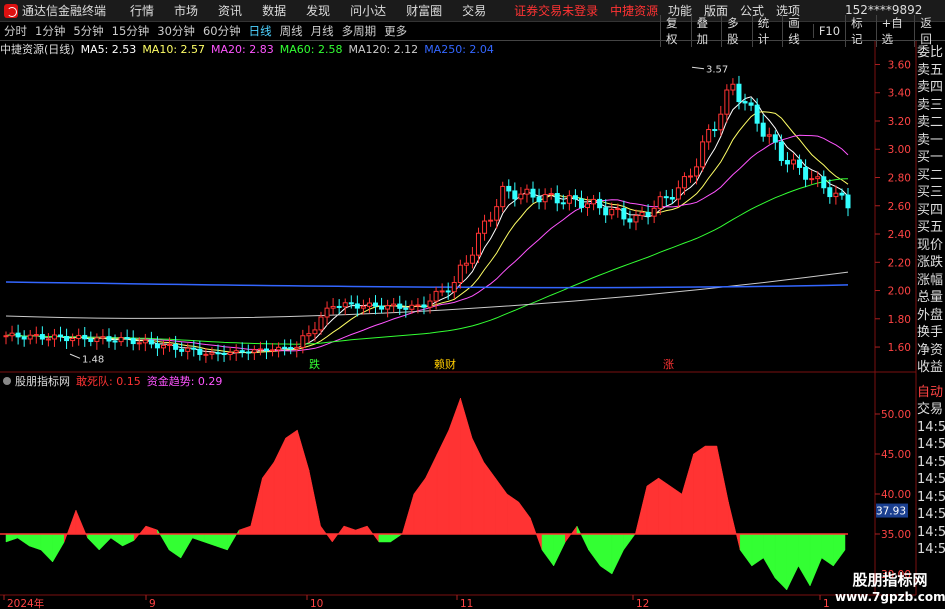 This screenshot has height=609, width=945. I want to click on sidebar-bottom-2: 14:56, so click(931, 427).